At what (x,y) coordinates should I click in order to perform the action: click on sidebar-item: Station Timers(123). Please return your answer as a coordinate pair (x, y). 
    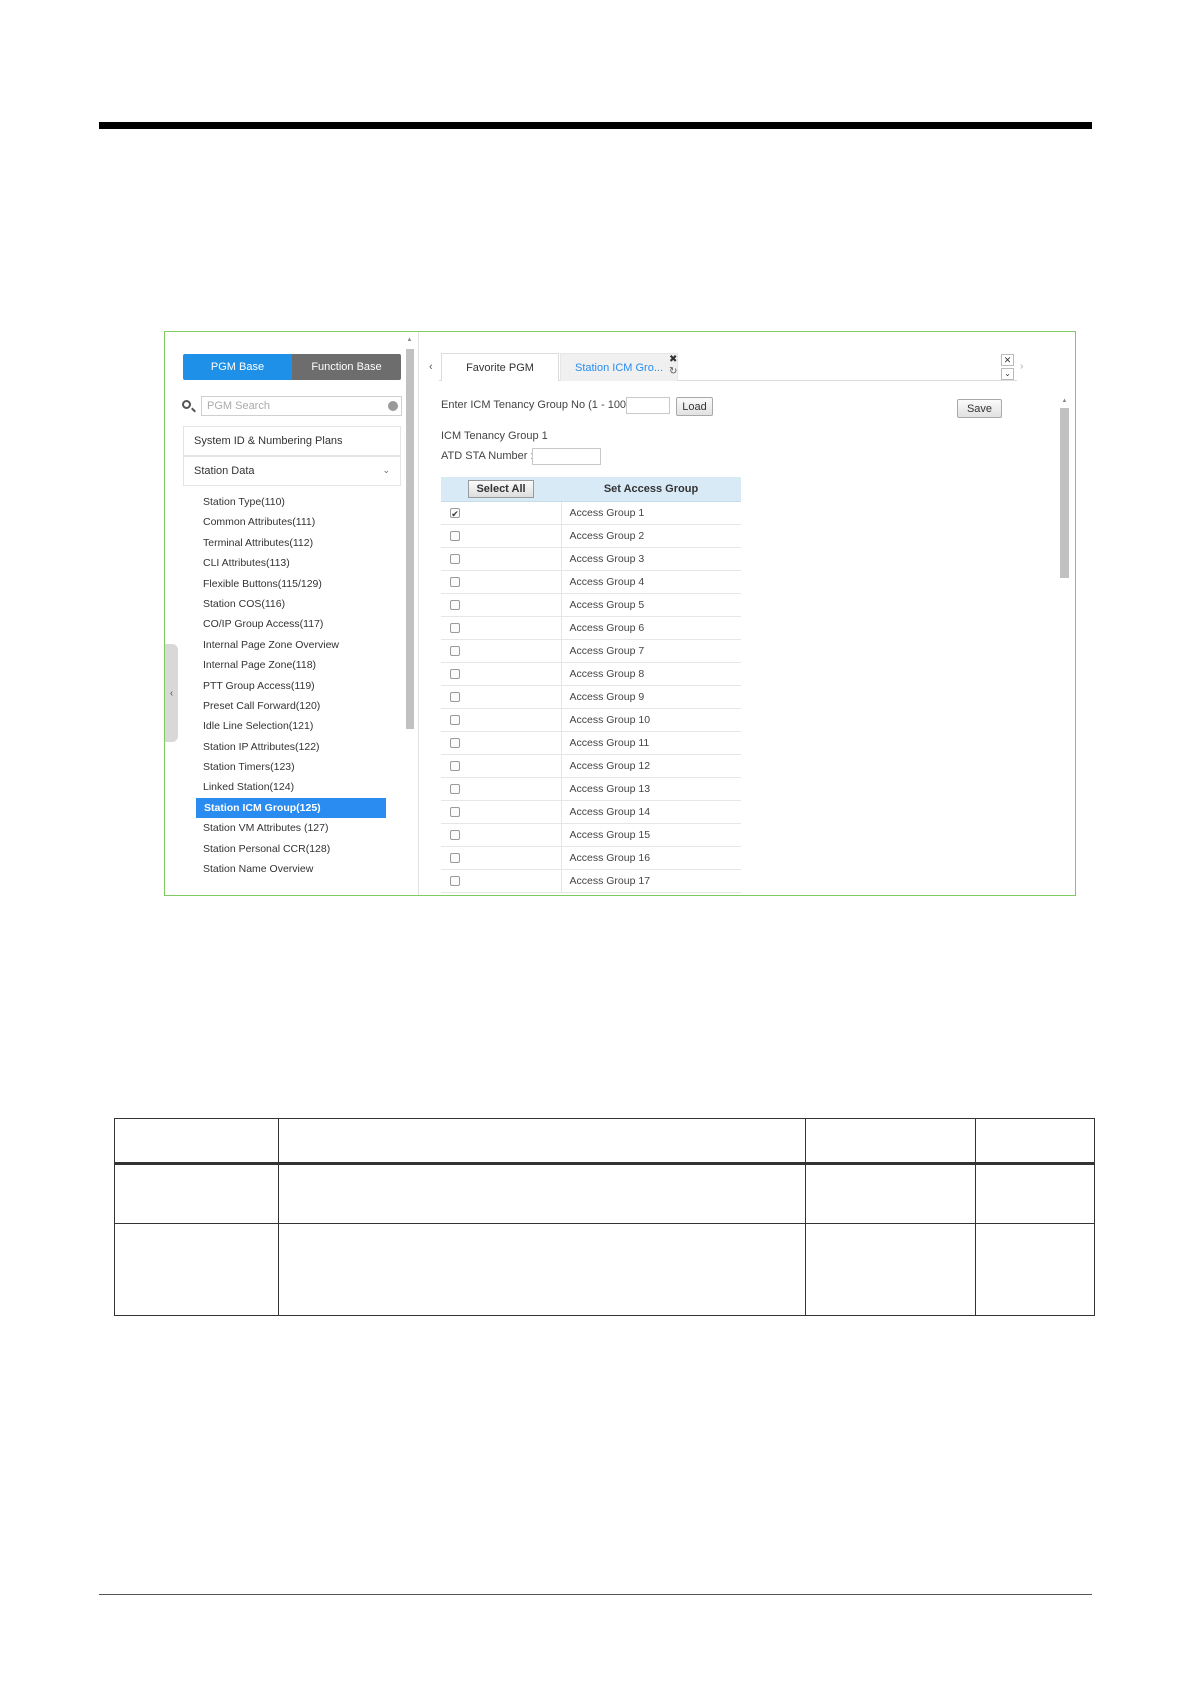
    Looking at the image, I should click on (292, 767).